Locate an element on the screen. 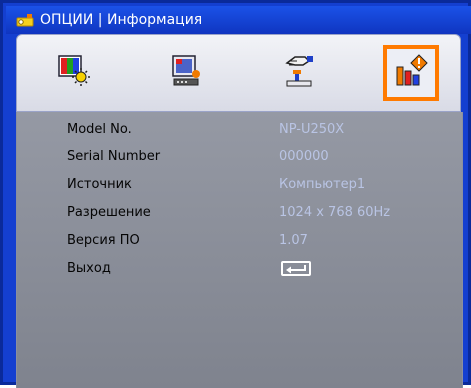 This screenshot has height=388, width=471. title-bar: ОПЦИИ | Информация is located at coordinates (238, 20).